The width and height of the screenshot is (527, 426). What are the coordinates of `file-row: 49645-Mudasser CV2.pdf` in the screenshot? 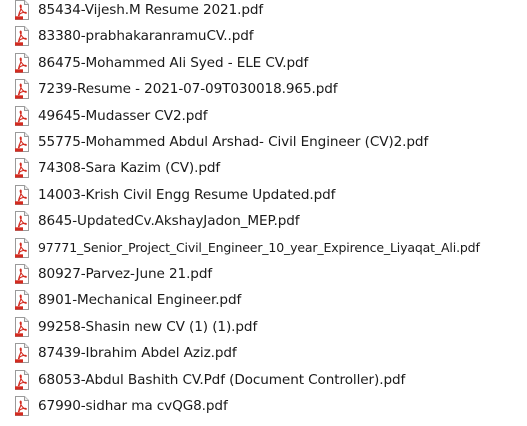 It's located at (263, 117).